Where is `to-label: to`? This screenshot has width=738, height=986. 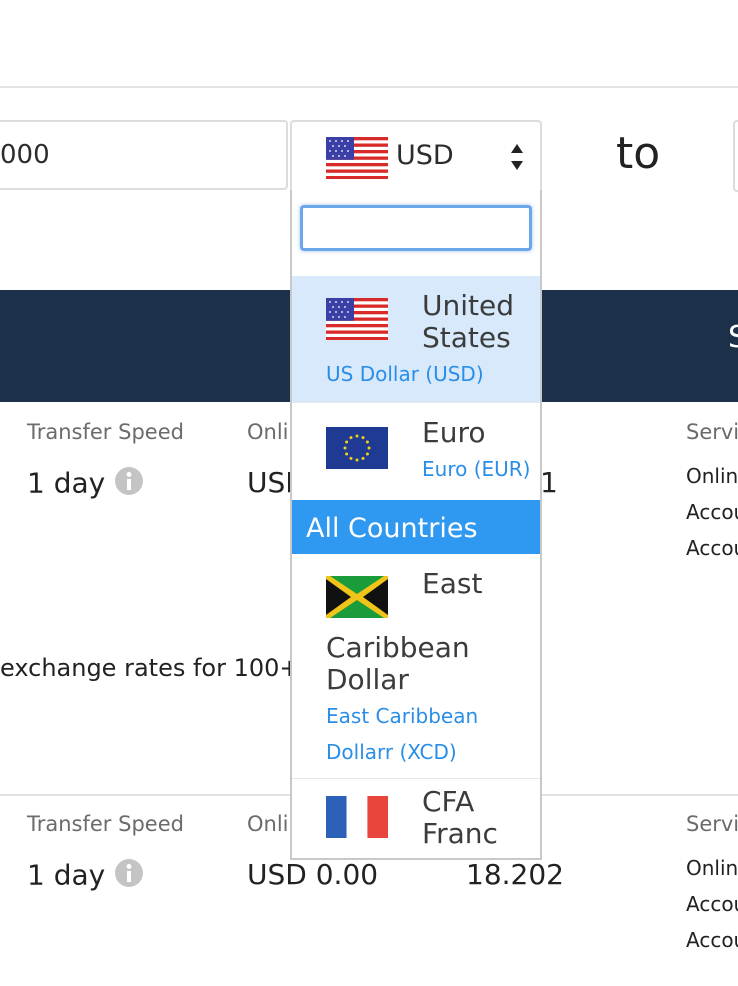
to-label: to is located at coordinates (638, 153).